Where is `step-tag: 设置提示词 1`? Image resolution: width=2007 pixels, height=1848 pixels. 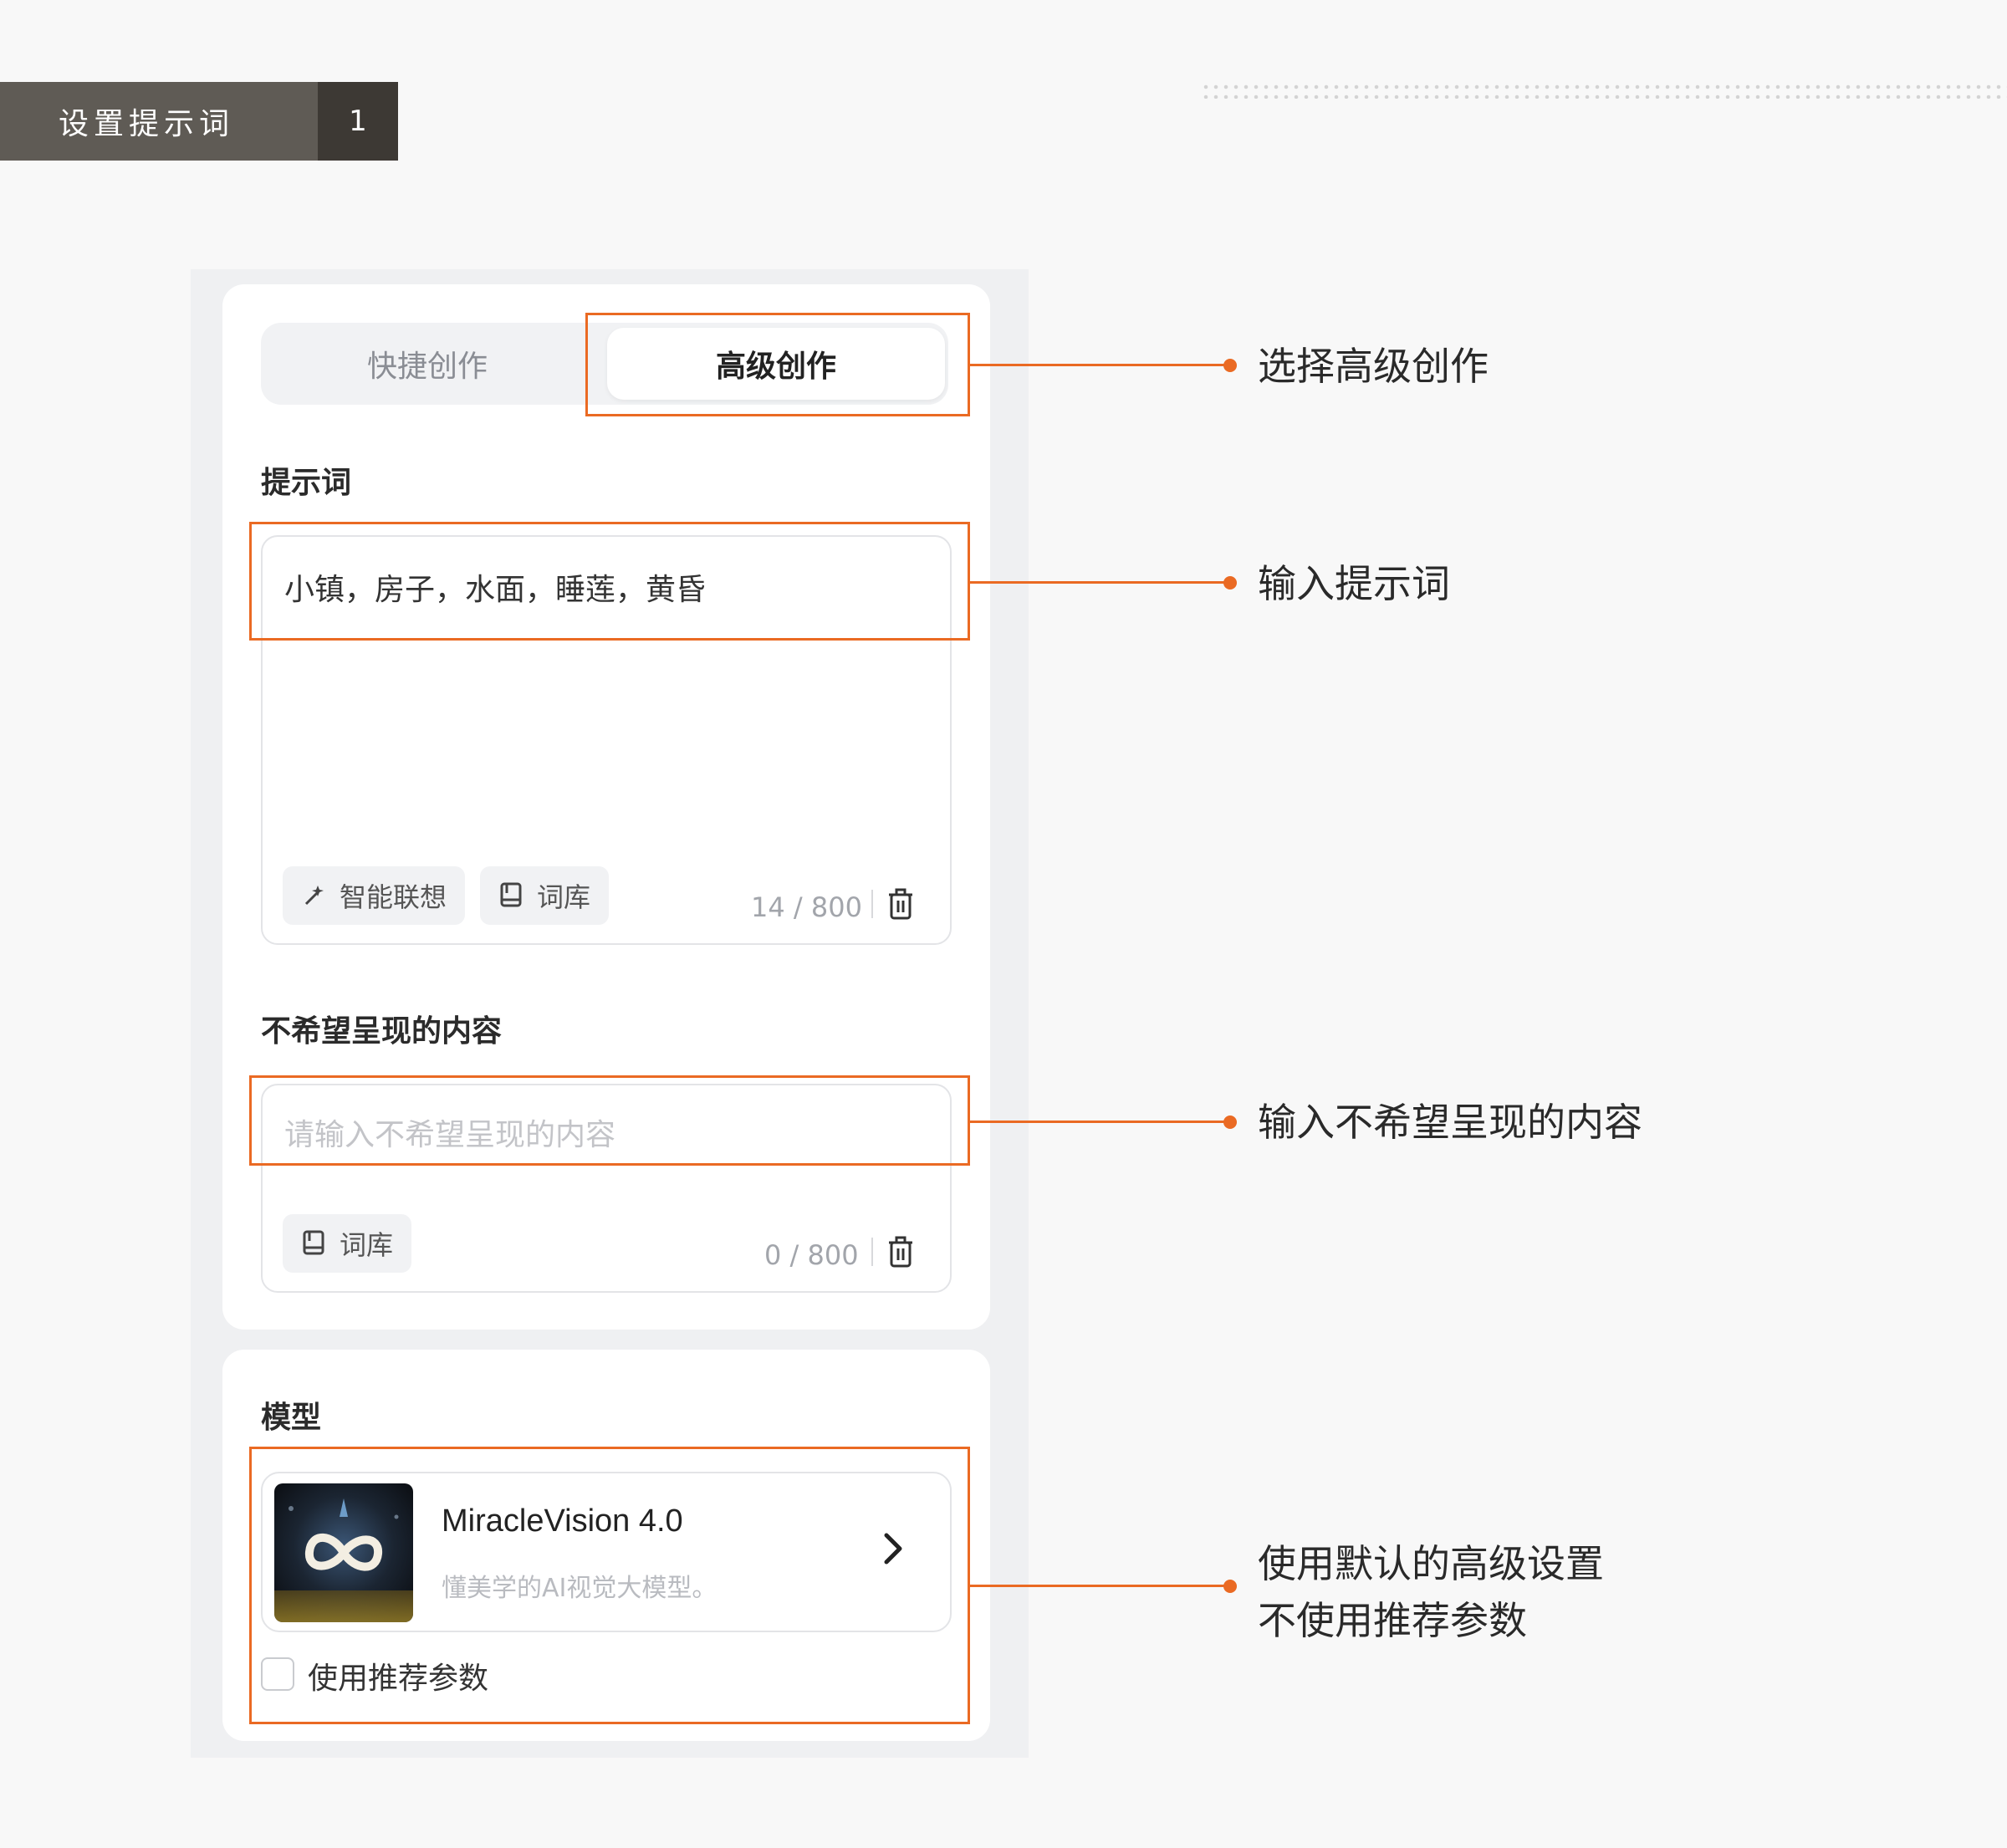
step-tag: 设置提示词 1 is located at coordinates (199, 121).